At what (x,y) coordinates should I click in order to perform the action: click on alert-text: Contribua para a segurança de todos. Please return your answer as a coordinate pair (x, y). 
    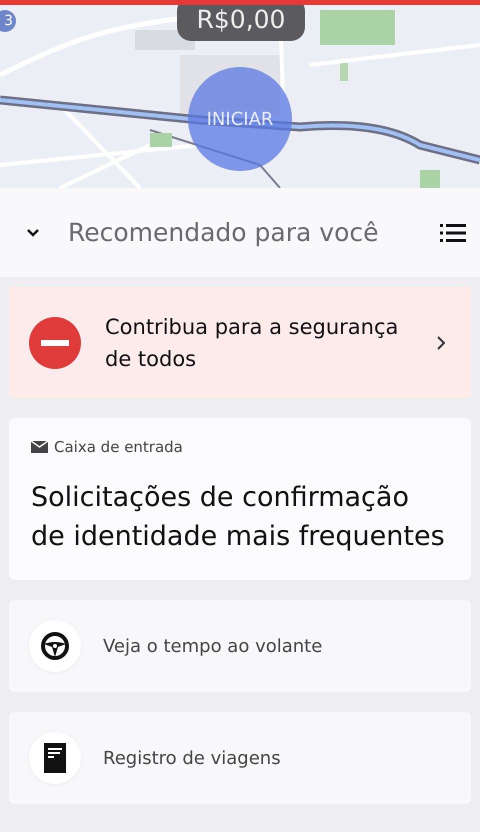
    Looking at the image, I should click on (252, 343).